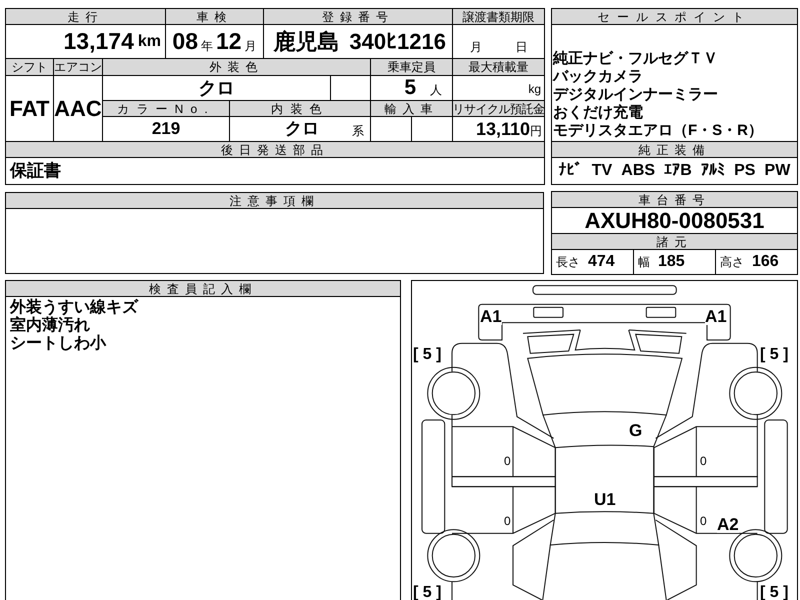 The image size is (800, 600). I want to click on column-header: リサイクル預託金, so click(498, 108).